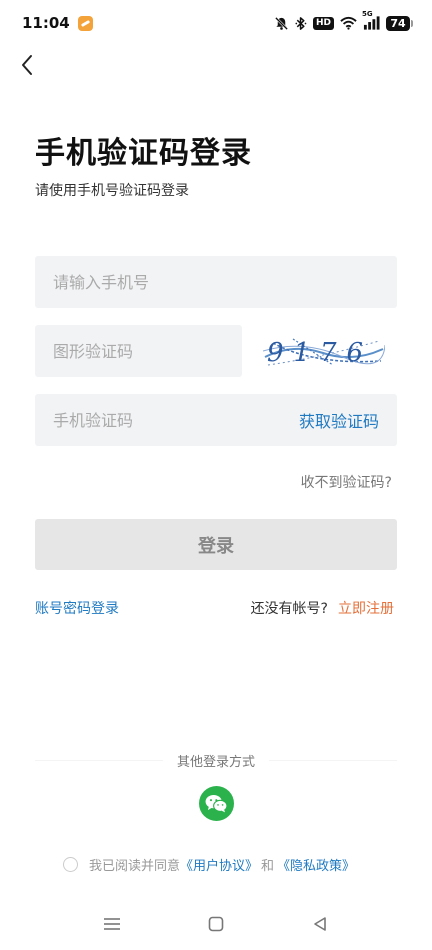 Image resolution: width=432 pixels, height=950 pixels. I want to click on get-code-button: 获取验证码, so click(339, 420).